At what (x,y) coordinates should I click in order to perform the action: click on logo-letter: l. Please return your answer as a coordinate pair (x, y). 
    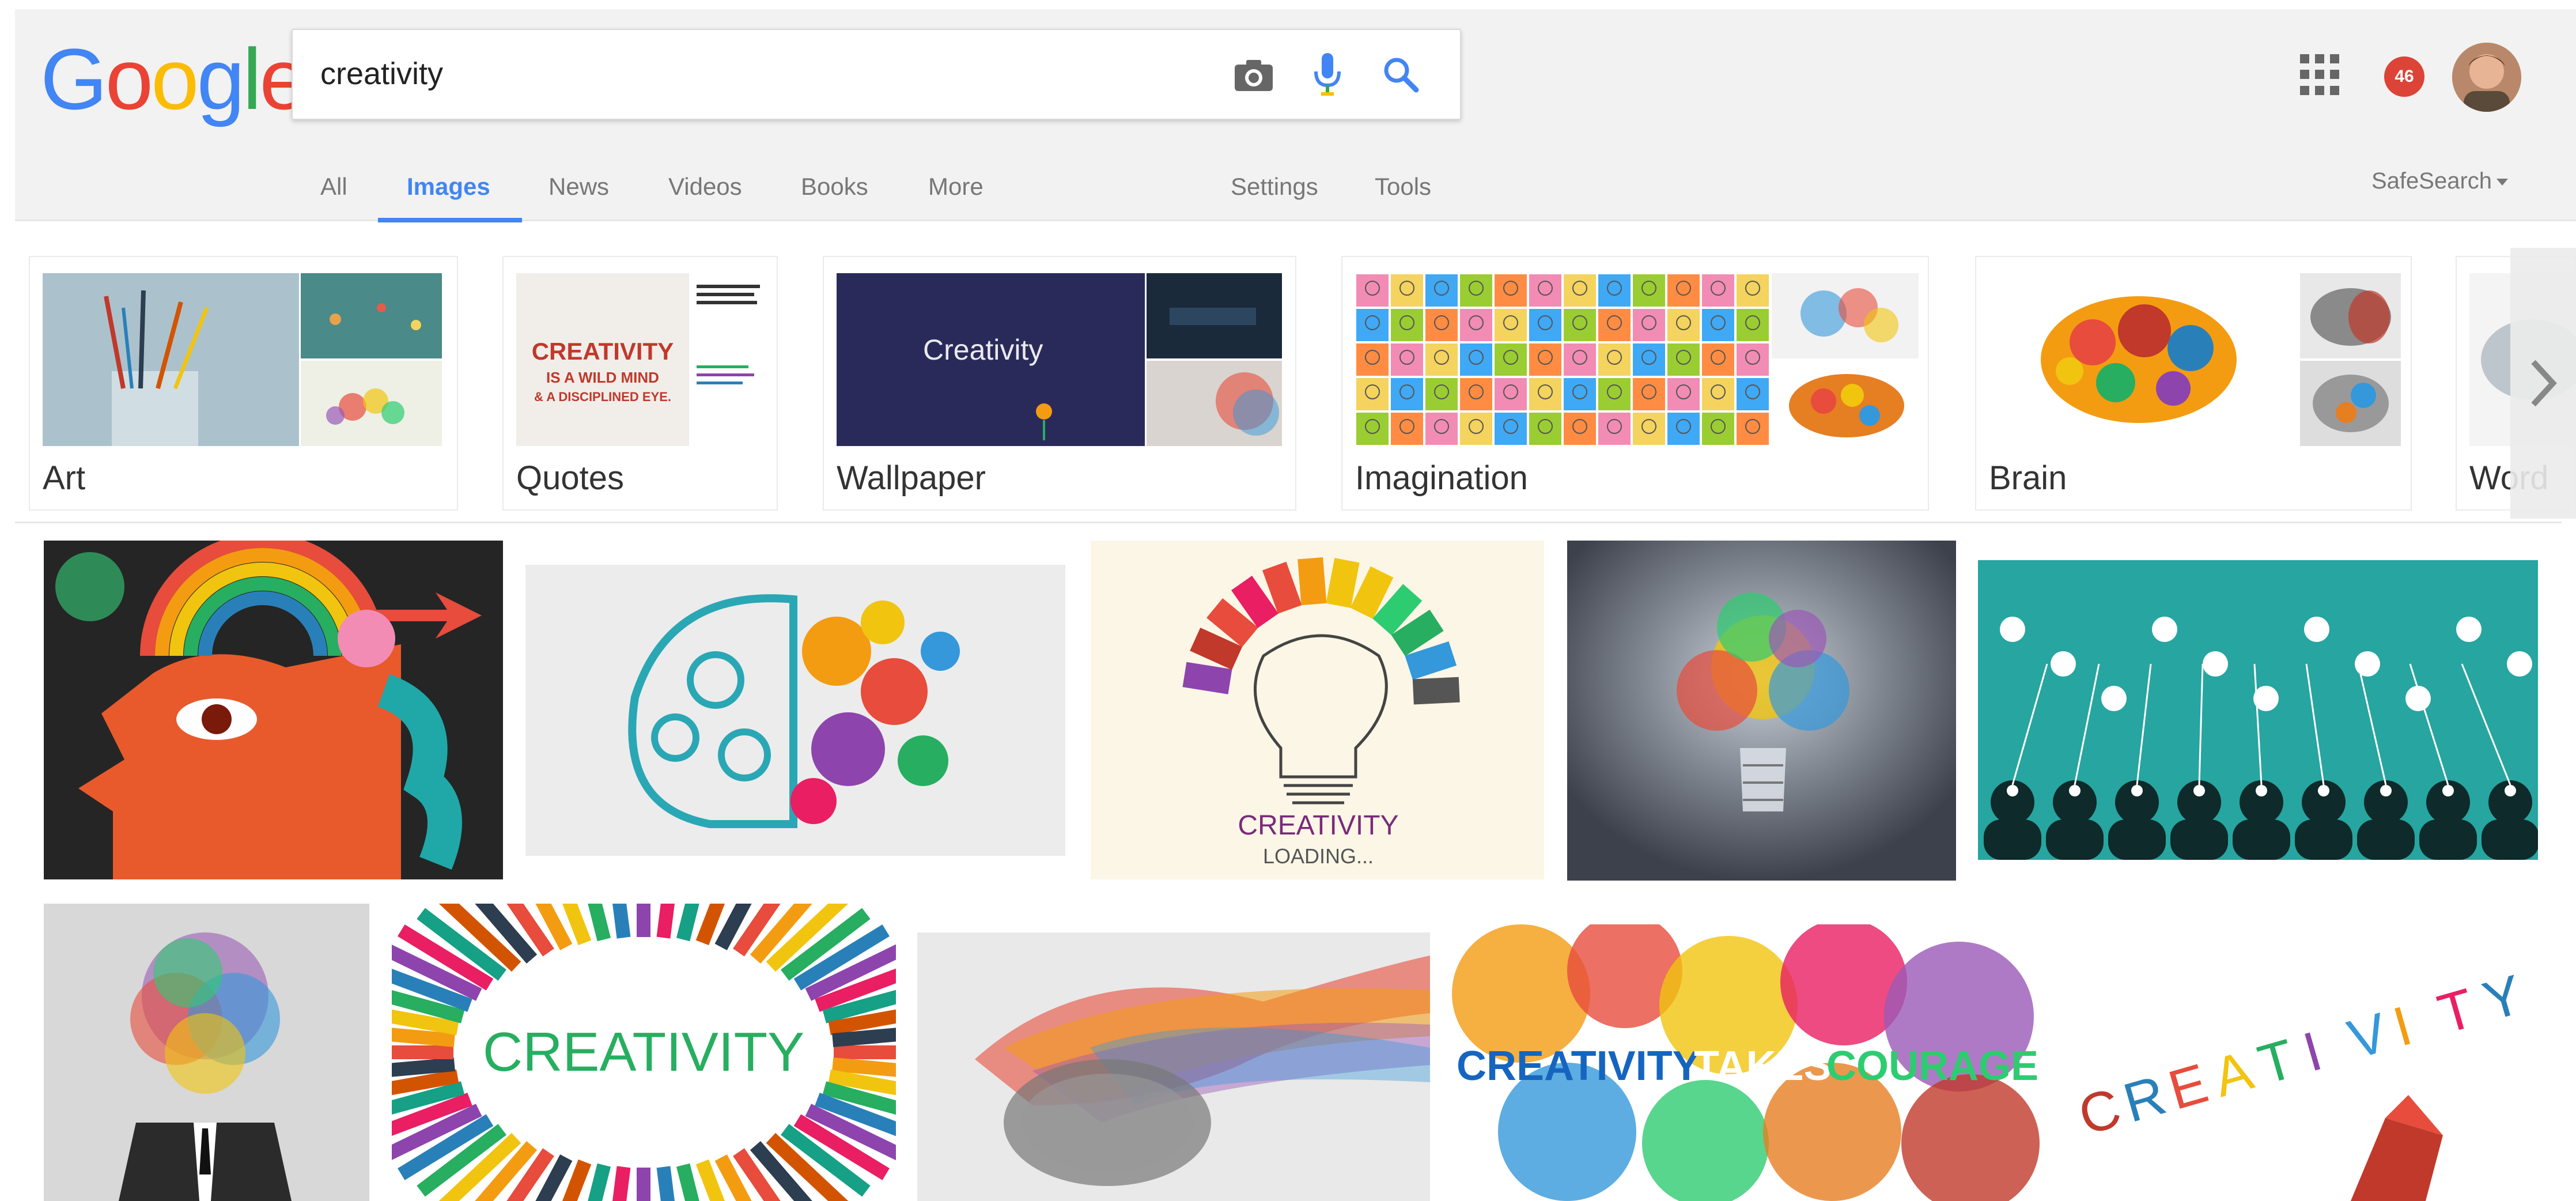
    Looking at the image, I should click on (252, 79).